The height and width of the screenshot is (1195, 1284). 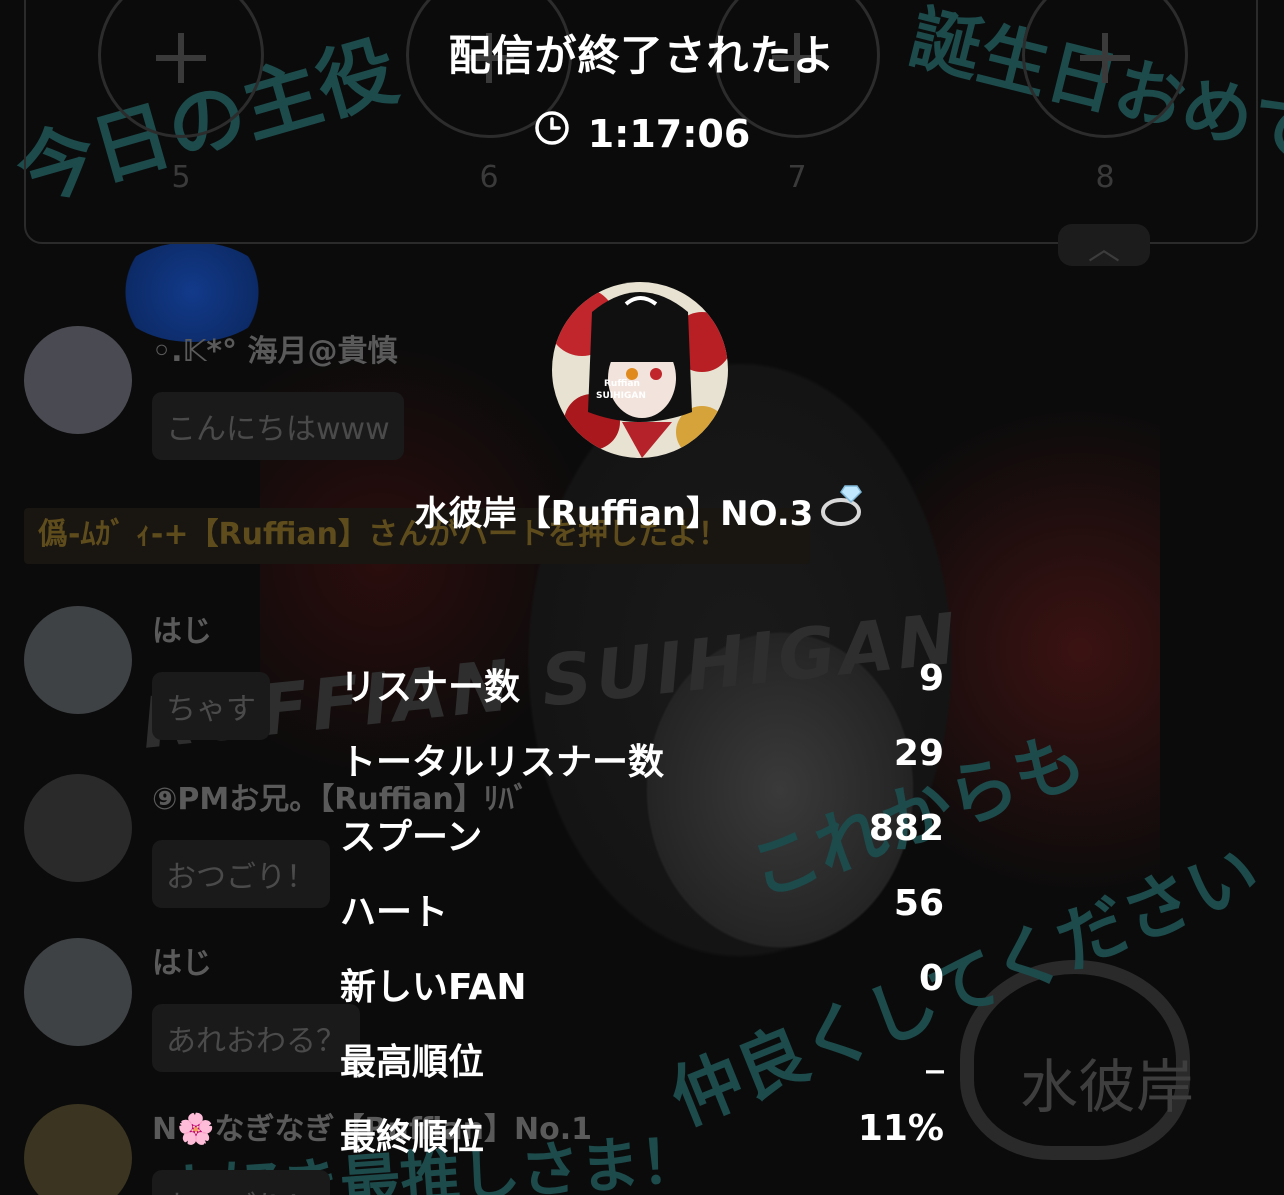 What do you see at coordinates (642, 55) in the screenshot?
I see `page-title: 配信が終了されたよ` at bounding box center [642, 55].